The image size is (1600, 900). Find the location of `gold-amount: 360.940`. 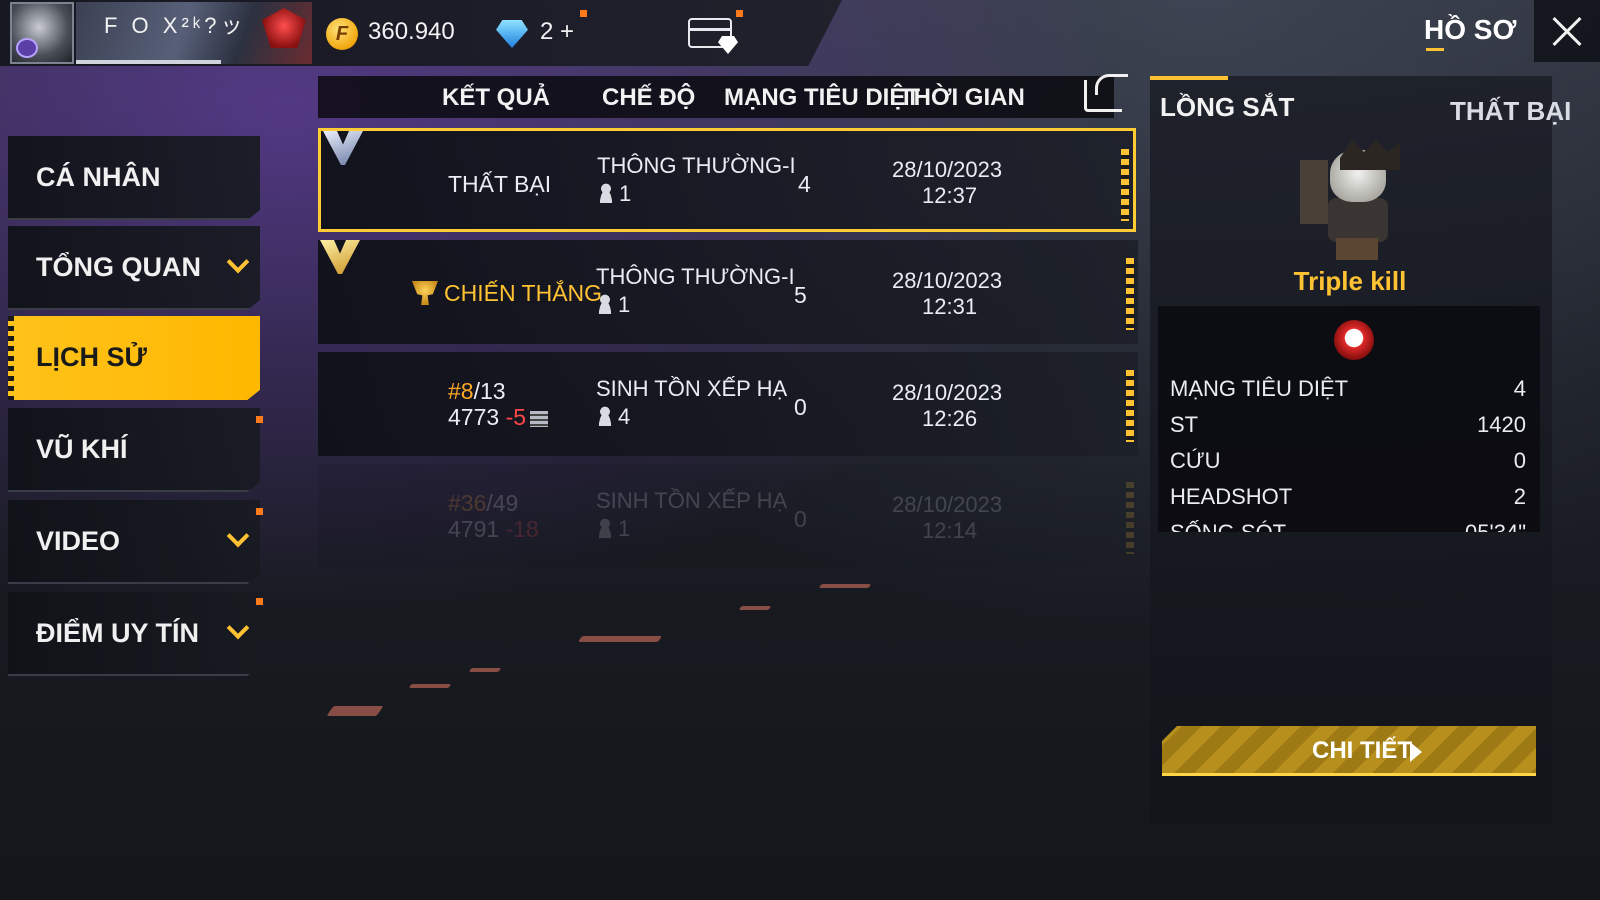

gold-amount: 360.940 is located at coordinates (411, 31).